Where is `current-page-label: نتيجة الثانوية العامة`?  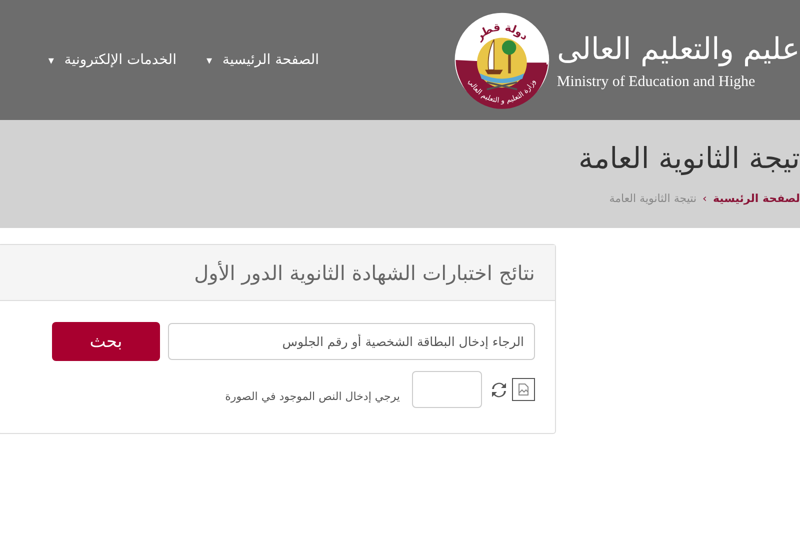 current-page-label: نتيجة الثانوية العامة is located at coordinates (653, 198).